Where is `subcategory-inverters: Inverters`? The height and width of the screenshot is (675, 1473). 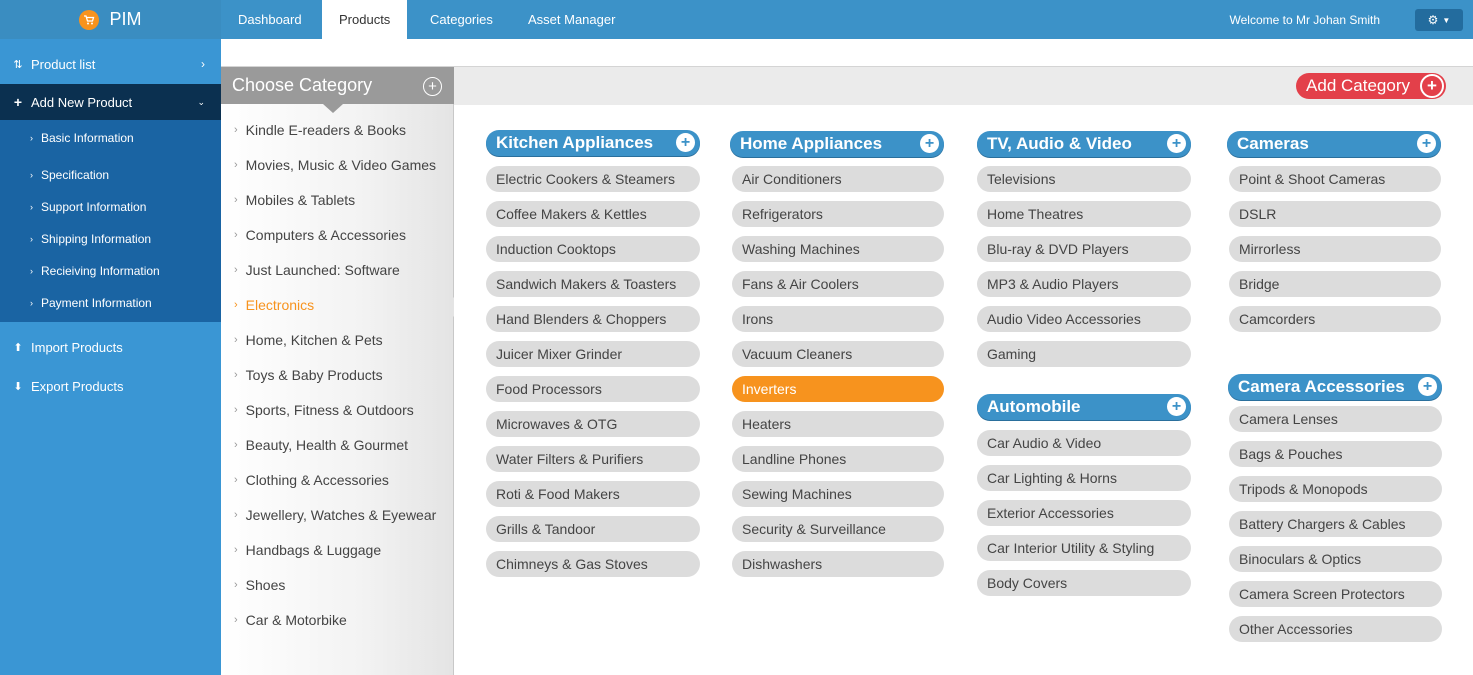 subcategory-inverters: Inverters is located at coordinates (838, 389).